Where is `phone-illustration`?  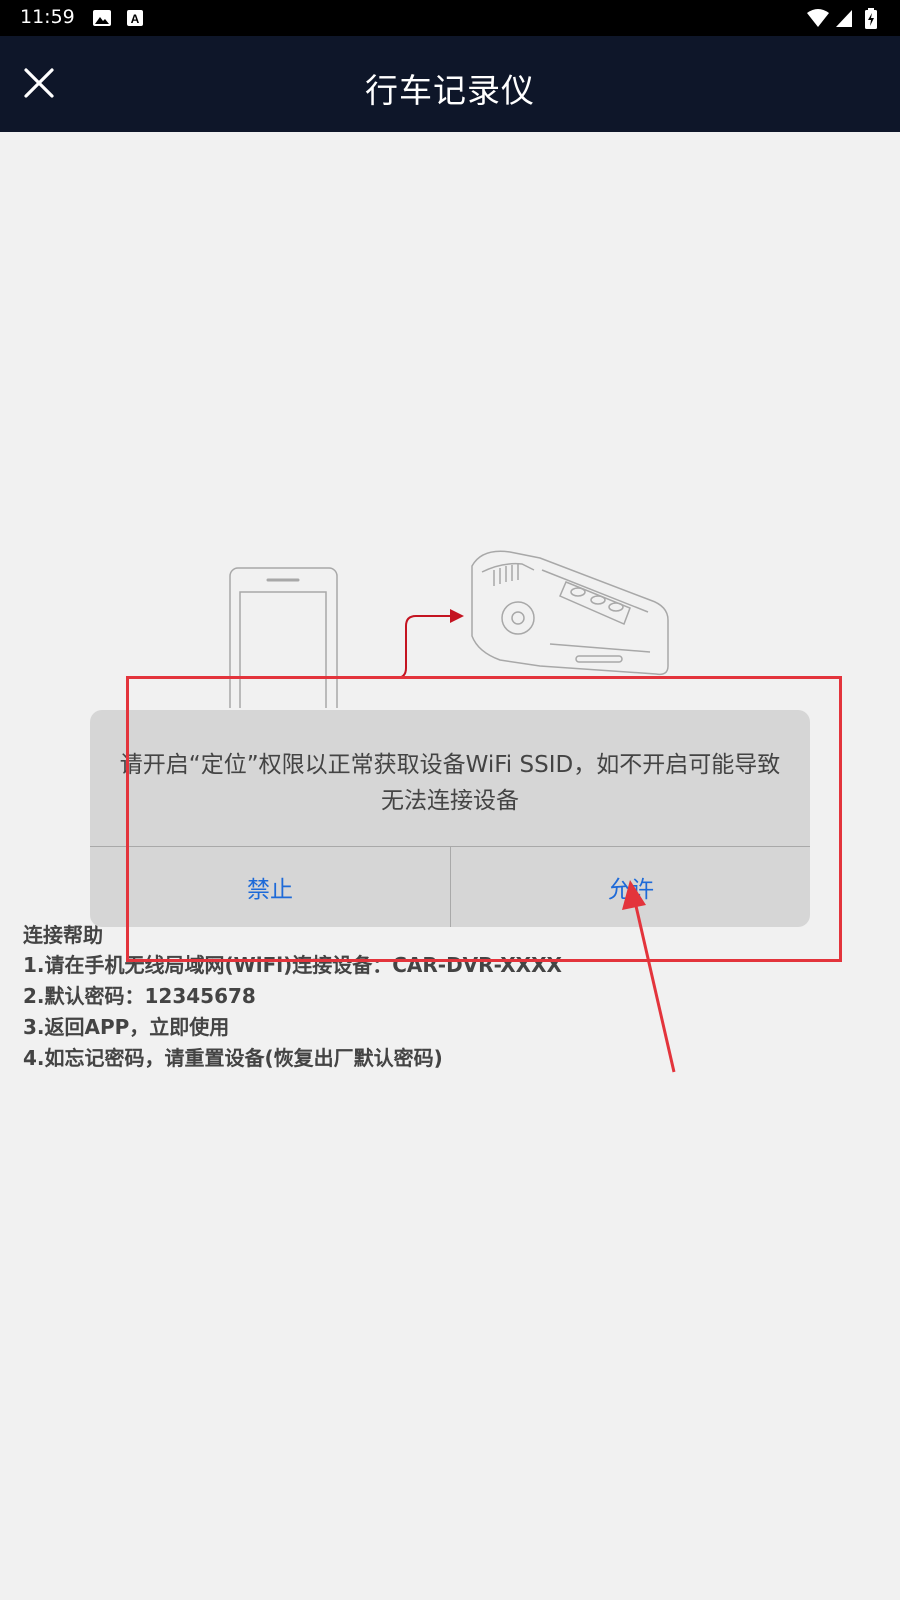
phone-illustration is located at coordinates (283, 637).